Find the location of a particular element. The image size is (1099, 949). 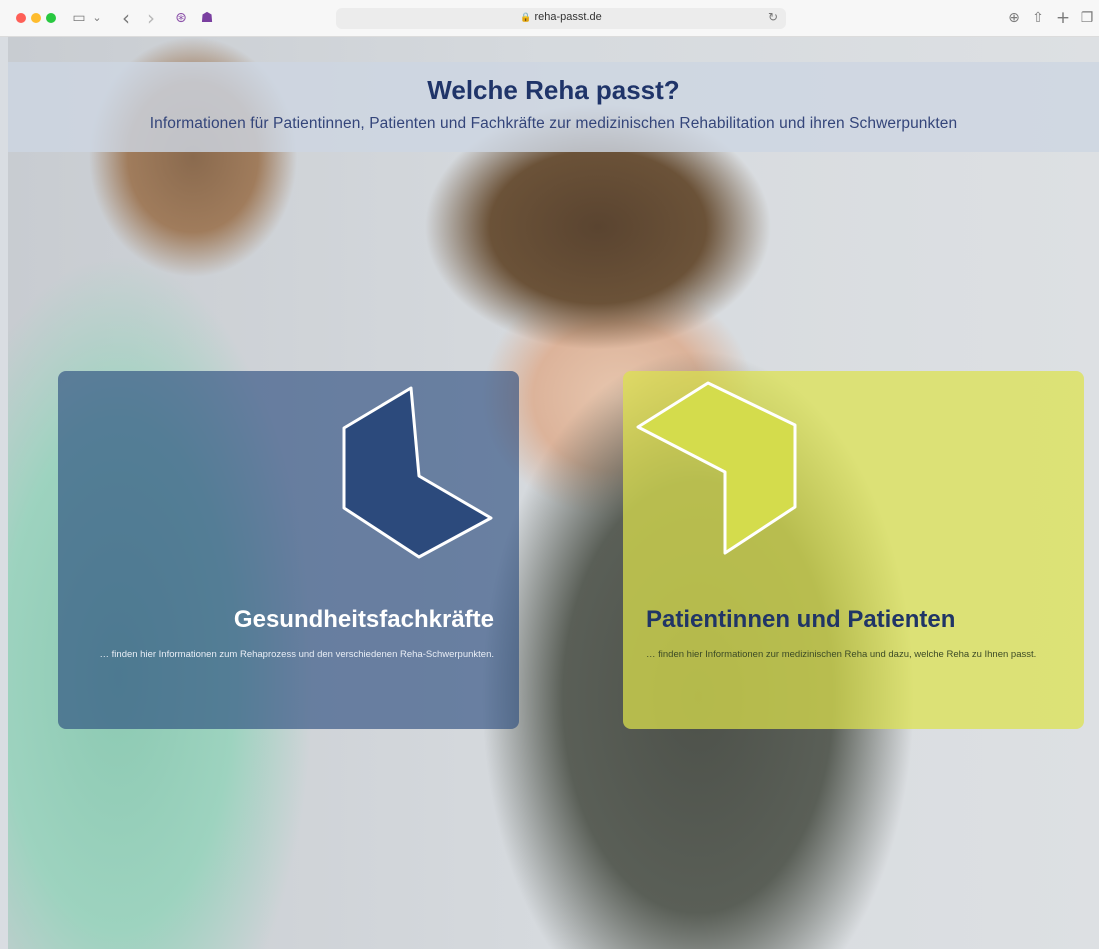

sidebar-icon: ▭ is located at coordinates (79, 18).